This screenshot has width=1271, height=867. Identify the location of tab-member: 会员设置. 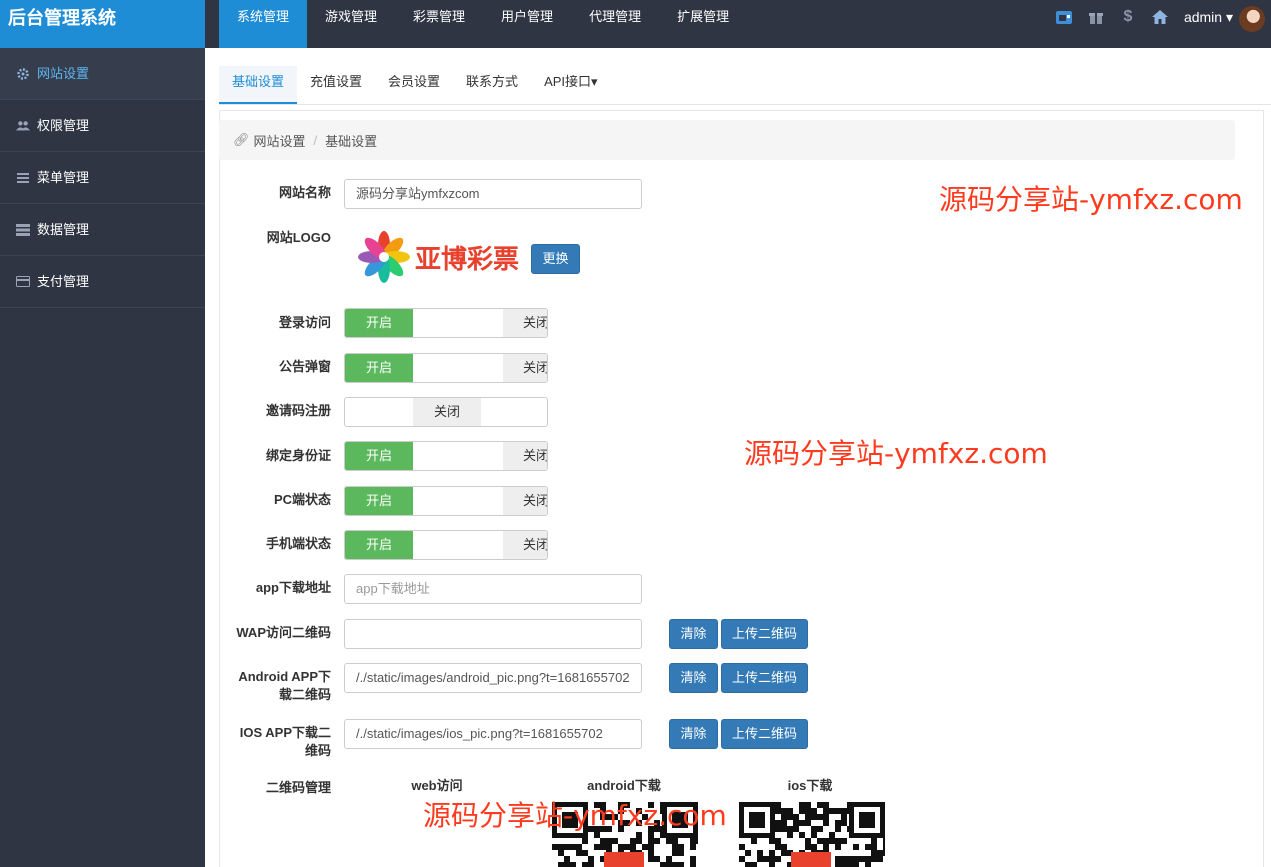
(414, 85).